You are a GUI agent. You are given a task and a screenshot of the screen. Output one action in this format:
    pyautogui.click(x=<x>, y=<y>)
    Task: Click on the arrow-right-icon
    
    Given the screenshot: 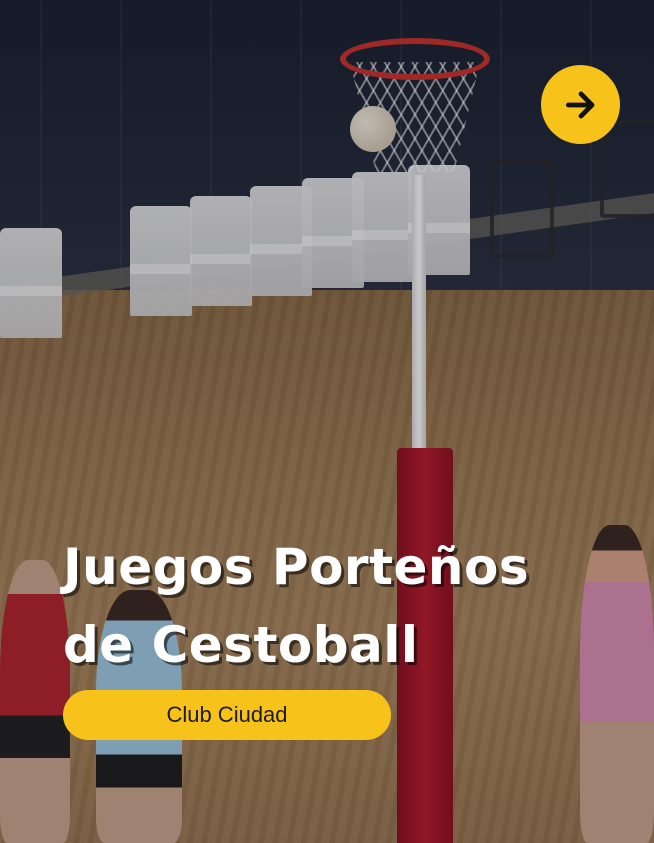 What is the action you would take?
    pyautogui.click(x=579, y=104)
    